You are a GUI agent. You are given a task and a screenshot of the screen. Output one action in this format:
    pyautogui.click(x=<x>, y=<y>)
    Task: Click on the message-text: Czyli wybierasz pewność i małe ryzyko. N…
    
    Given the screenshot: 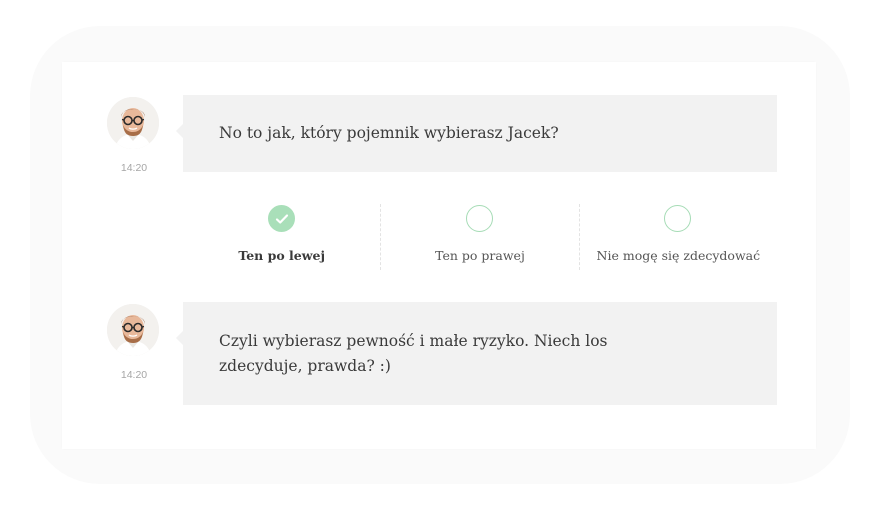 What is the action you would take?
    pyautogui.click(x=413, y=353)
    